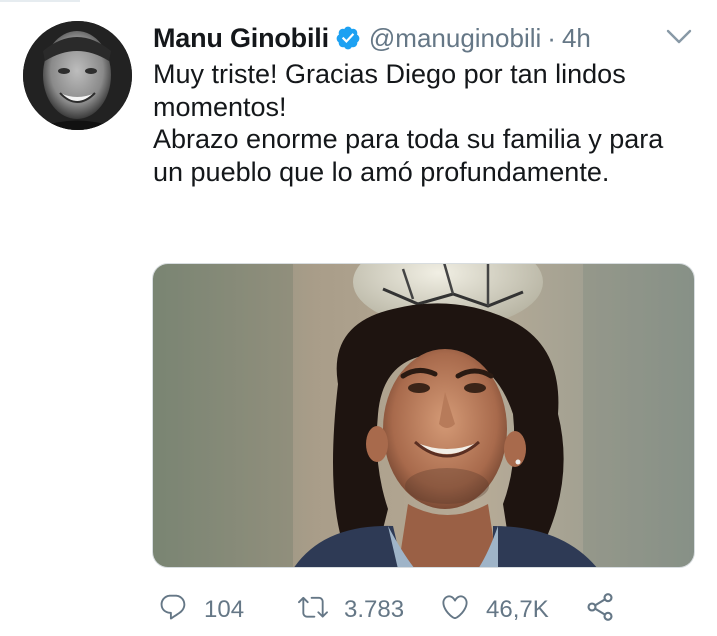  Describe the element at coordinates (455, 610) in the screenshot. I see `heart-icon` at that location.